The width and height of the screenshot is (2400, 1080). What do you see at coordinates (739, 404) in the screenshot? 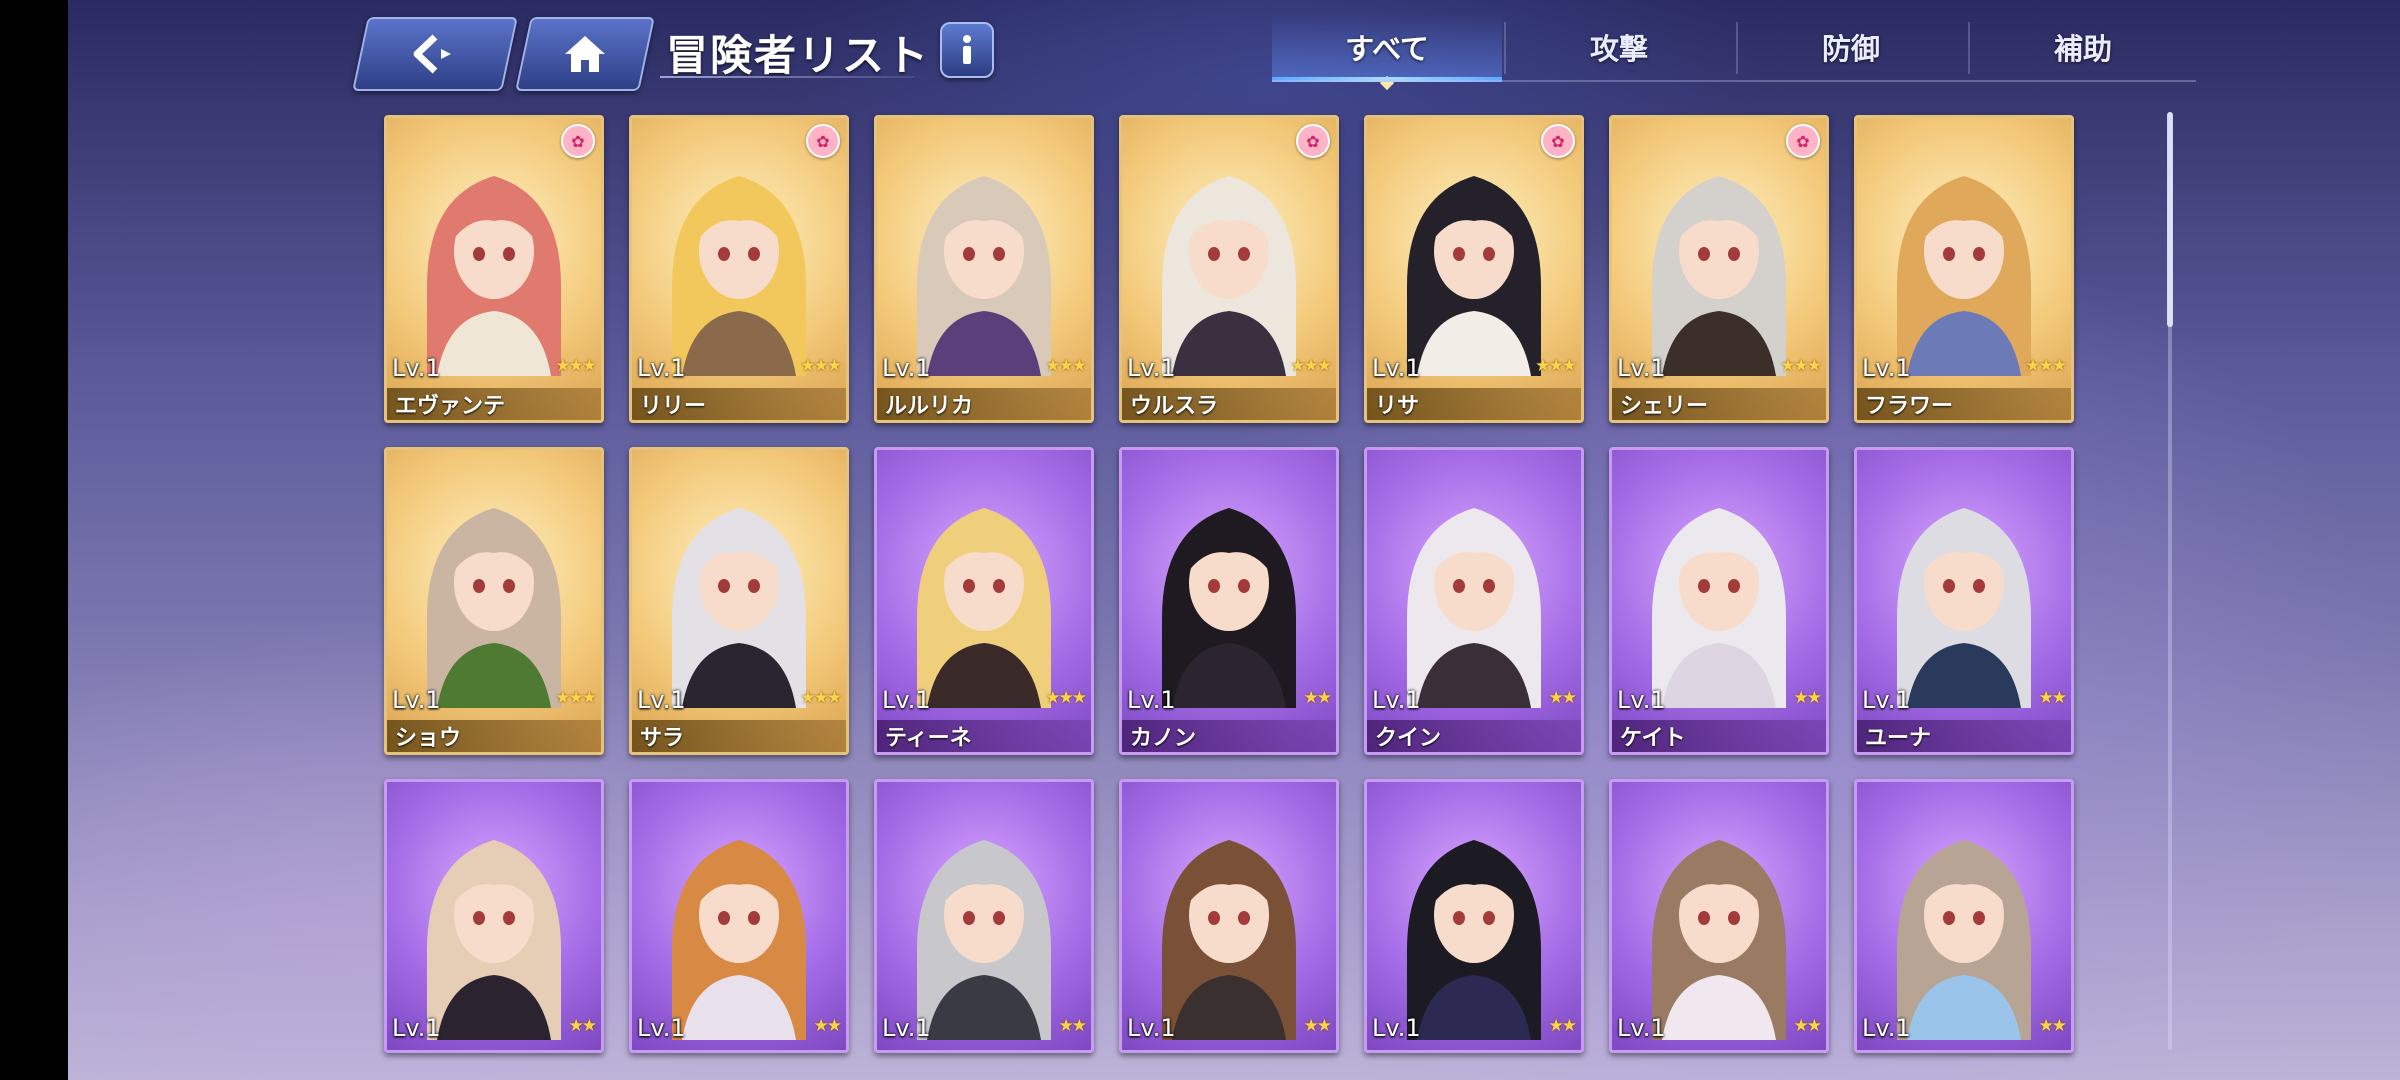
I see `adventurer-name: リリー` at bounding box center [739, 404].